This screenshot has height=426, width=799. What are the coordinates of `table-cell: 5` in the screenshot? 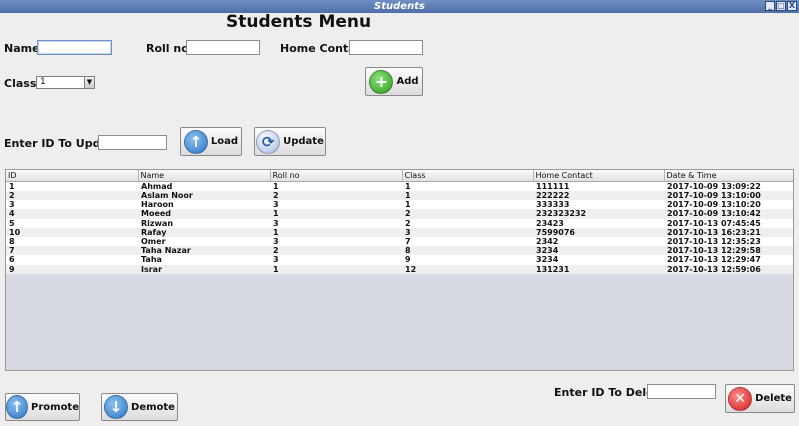 It's located at (72, 223).